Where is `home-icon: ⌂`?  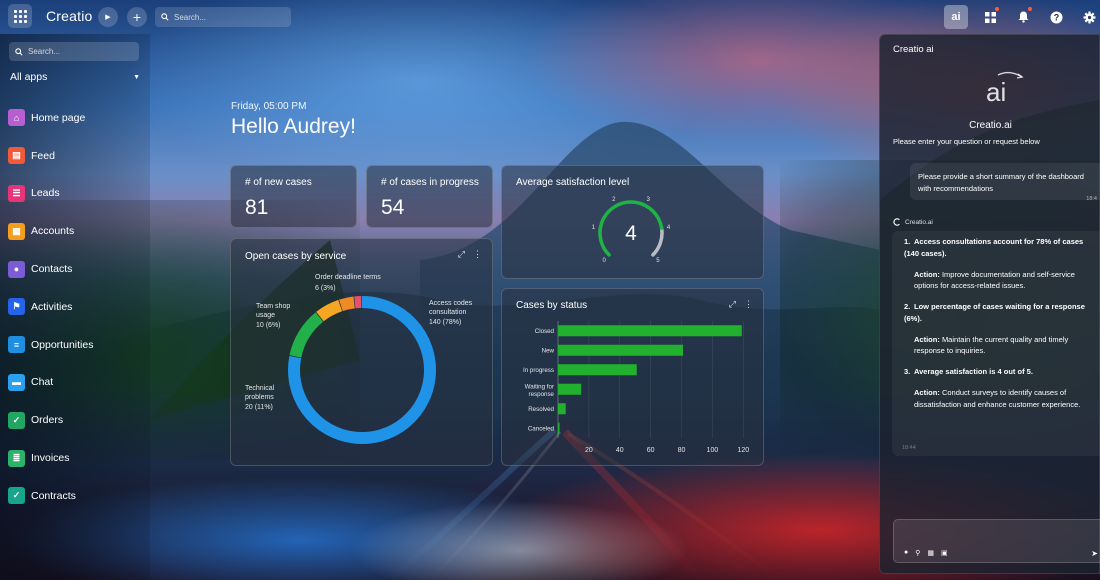 home-icon: ⌂ is located at coordinates (16, 118).